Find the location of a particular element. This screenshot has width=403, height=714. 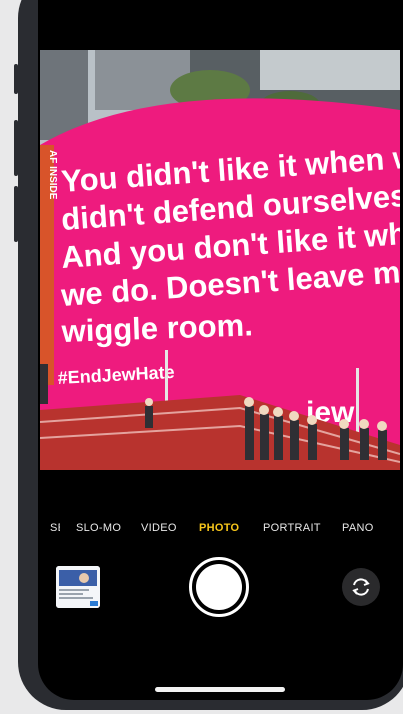

shutter-button is located at coordinates (219, 587).